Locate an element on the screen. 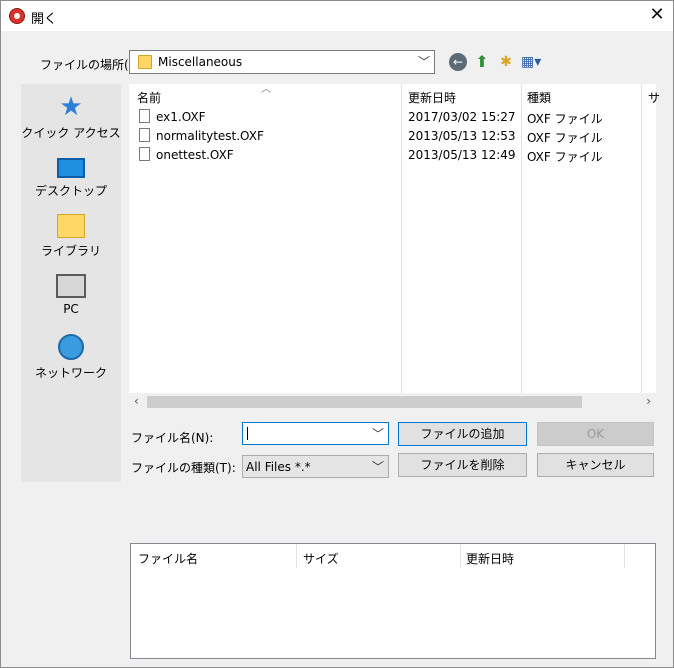  place-network: ネットワーク is located at coordinates (71, 357).